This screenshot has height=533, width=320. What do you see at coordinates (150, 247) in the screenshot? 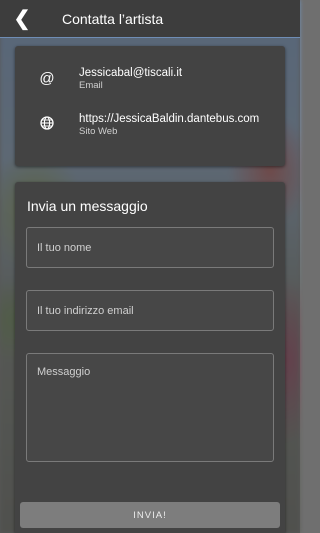
I see `name-input` at bounding box center [150, 247].